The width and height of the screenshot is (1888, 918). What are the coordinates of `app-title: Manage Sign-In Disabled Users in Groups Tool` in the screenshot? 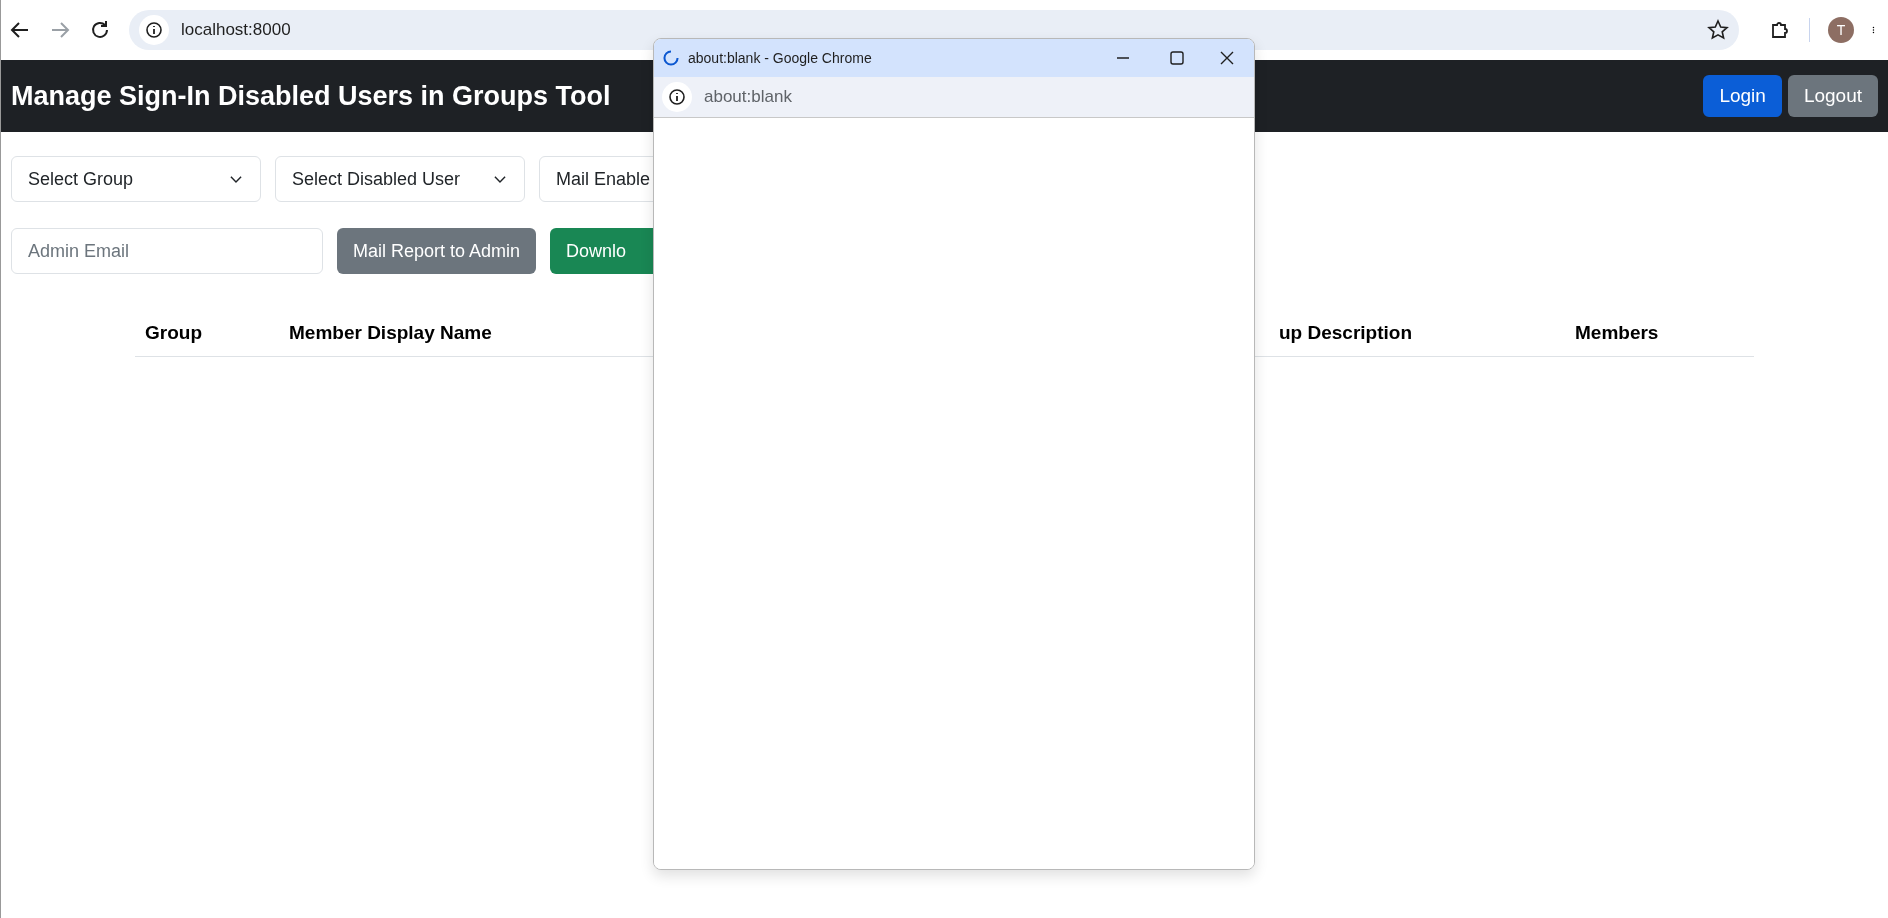 It's located at (311, 96).